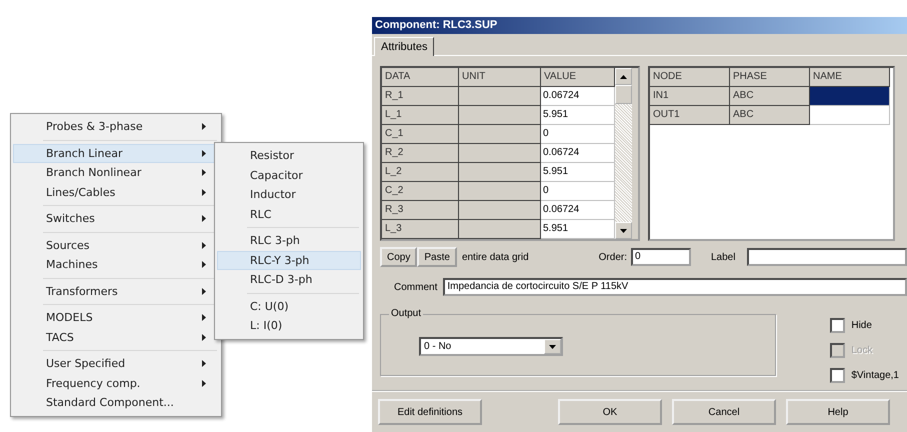  I want to click on scrollbar, so click(623, 153).